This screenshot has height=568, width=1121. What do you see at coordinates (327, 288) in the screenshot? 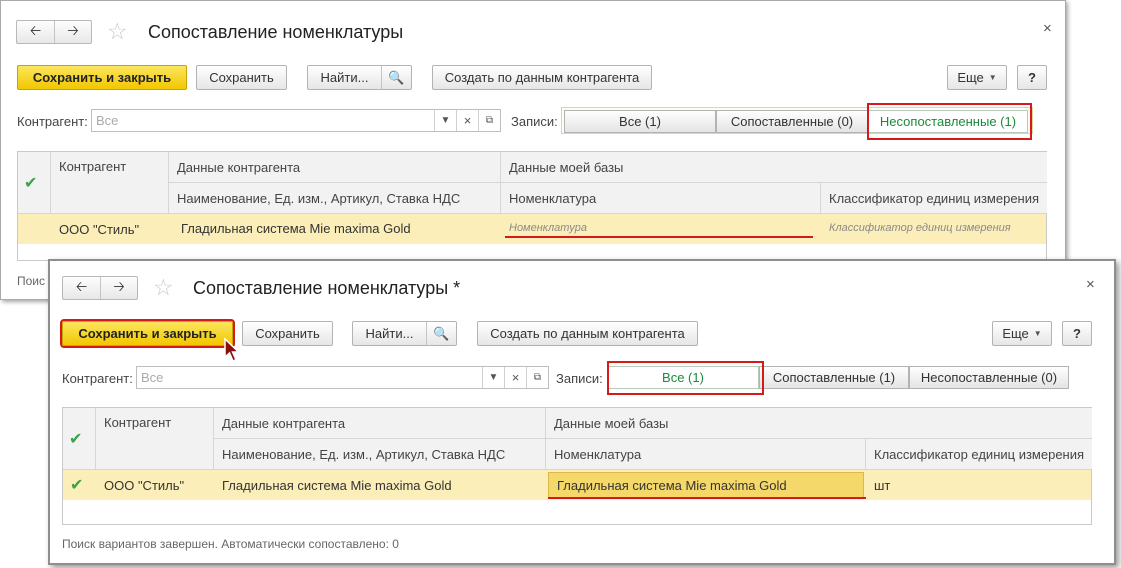
I see `window-title: Сопоставление номенклатуры *` at bounding box center [327, 288].